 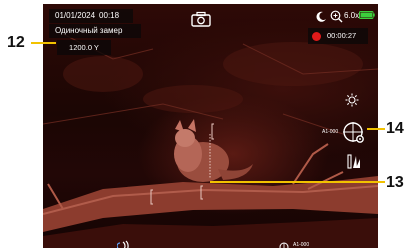 I want to click on fox-silhouette, so click(x=213, y=150).